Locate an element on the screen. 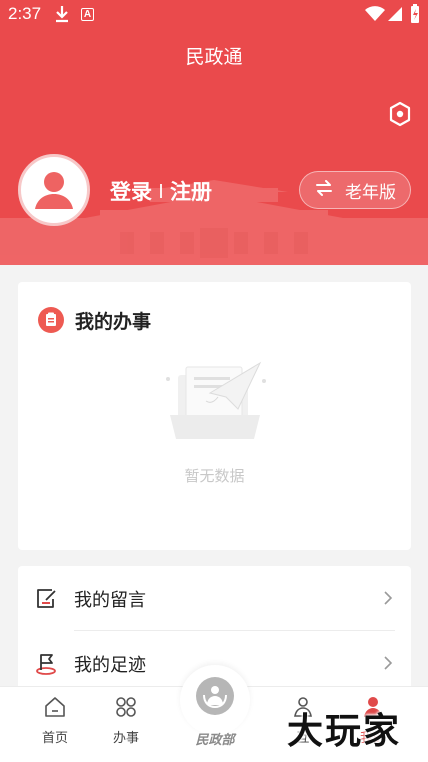  accessibility-a-icon: A is located at coordinates (87, 14).